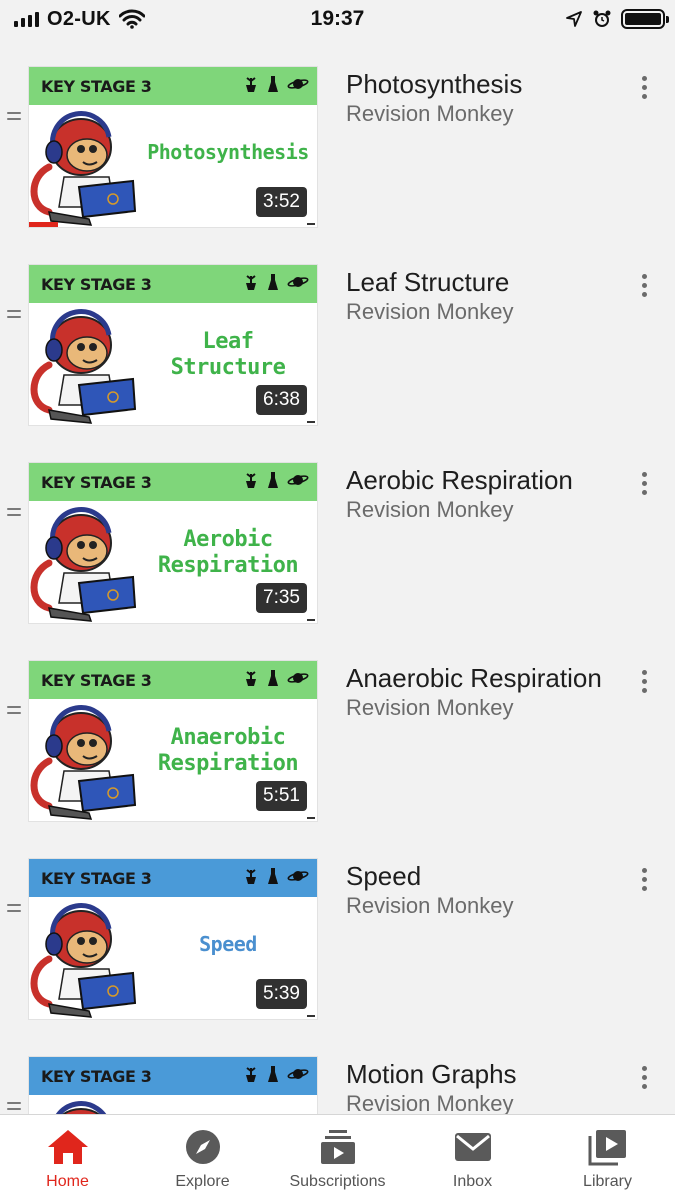 The height and width of the screenshot is (1200, 675). I want to click on video-thumbnail: KEY STAGE 3, so click(173, 1085).